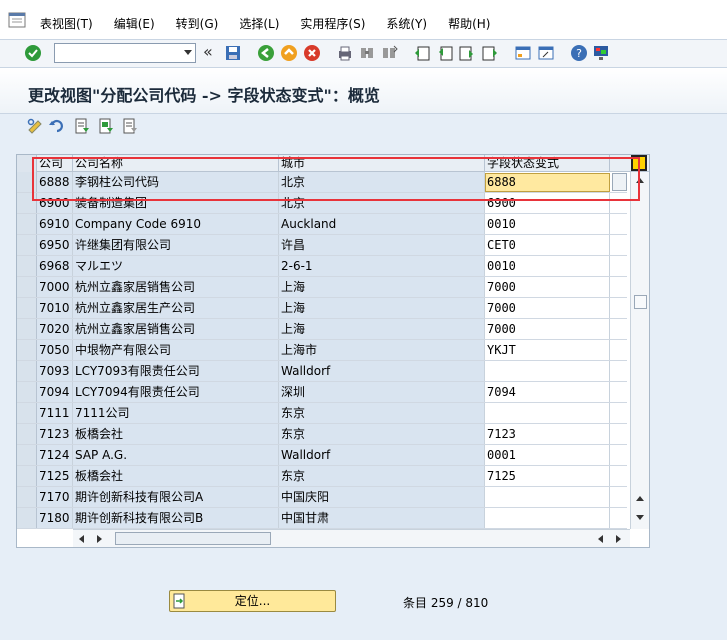 The height and width of the screenshot is (640, 727). What do you see at coordinates (176, 308) in the screenshot?
I see `company-name-cell: 杭州立鑫家居生产公司` at bounding box center [176, 308].